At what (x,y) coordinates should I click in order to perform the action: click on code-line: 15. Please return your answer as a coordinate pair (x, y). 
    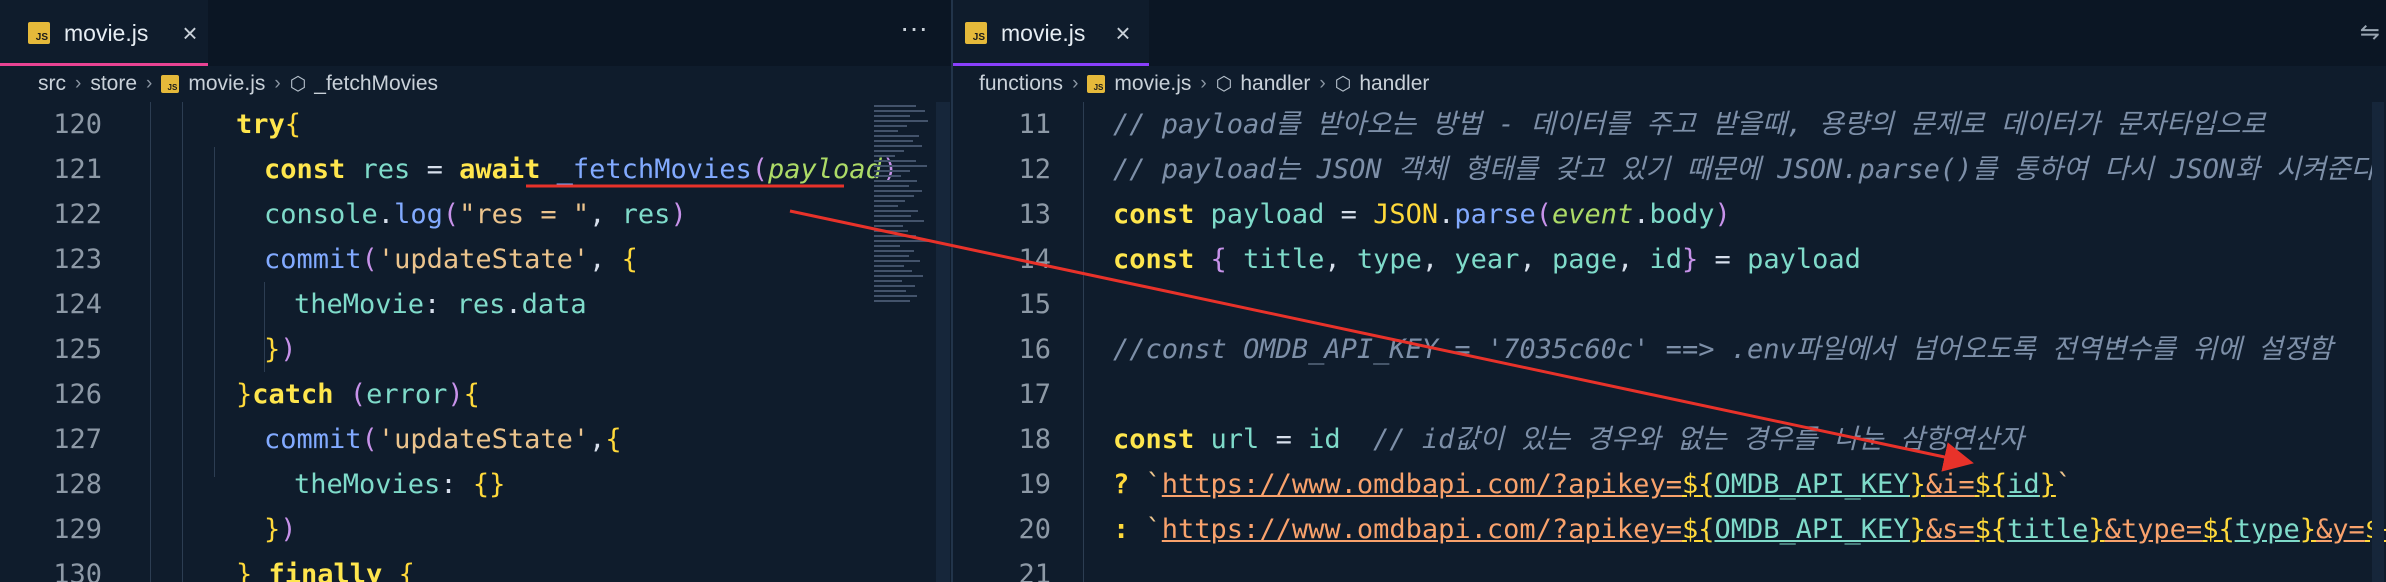
    Looking at the image, I should click on (1669, 304).